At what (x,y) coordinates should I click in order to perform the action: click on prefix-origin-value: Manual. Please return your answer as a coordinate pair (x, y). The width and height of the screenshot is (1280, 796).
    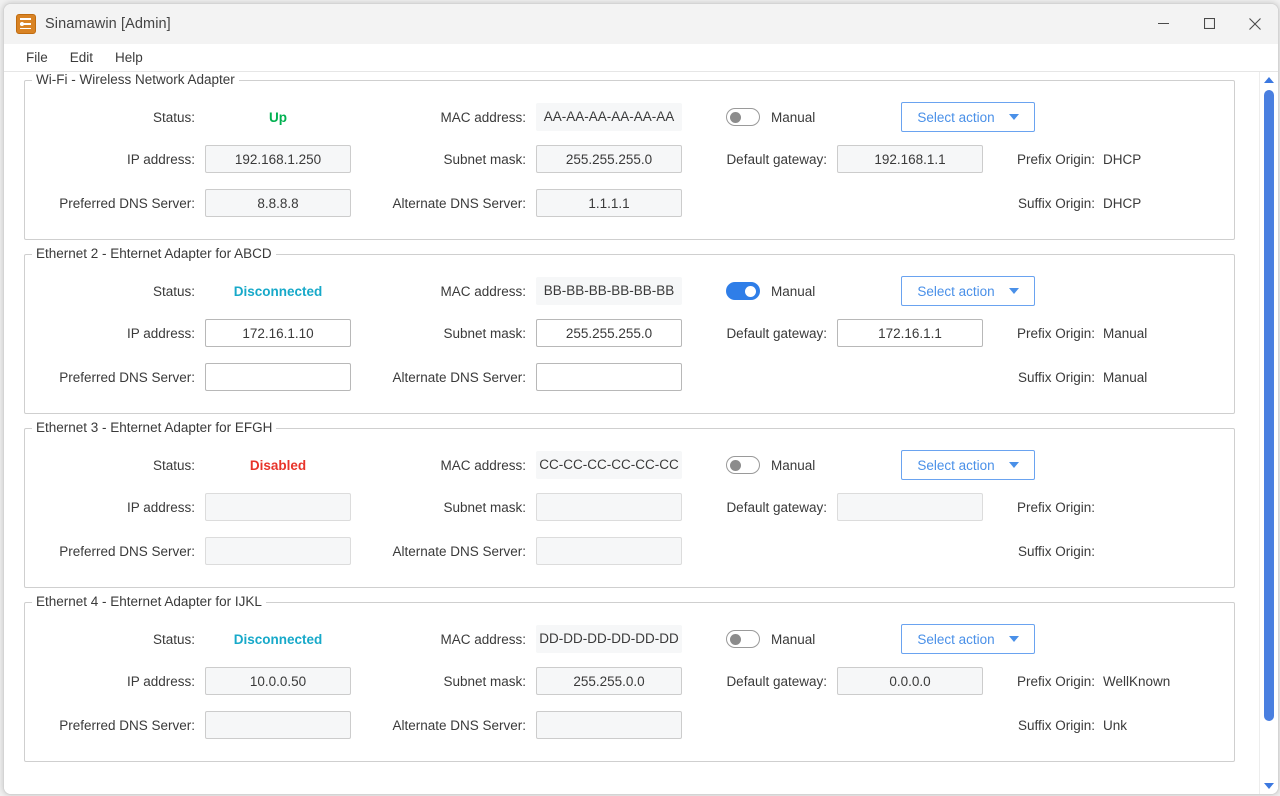
    Looking at the image, I should click on (1125, 333).